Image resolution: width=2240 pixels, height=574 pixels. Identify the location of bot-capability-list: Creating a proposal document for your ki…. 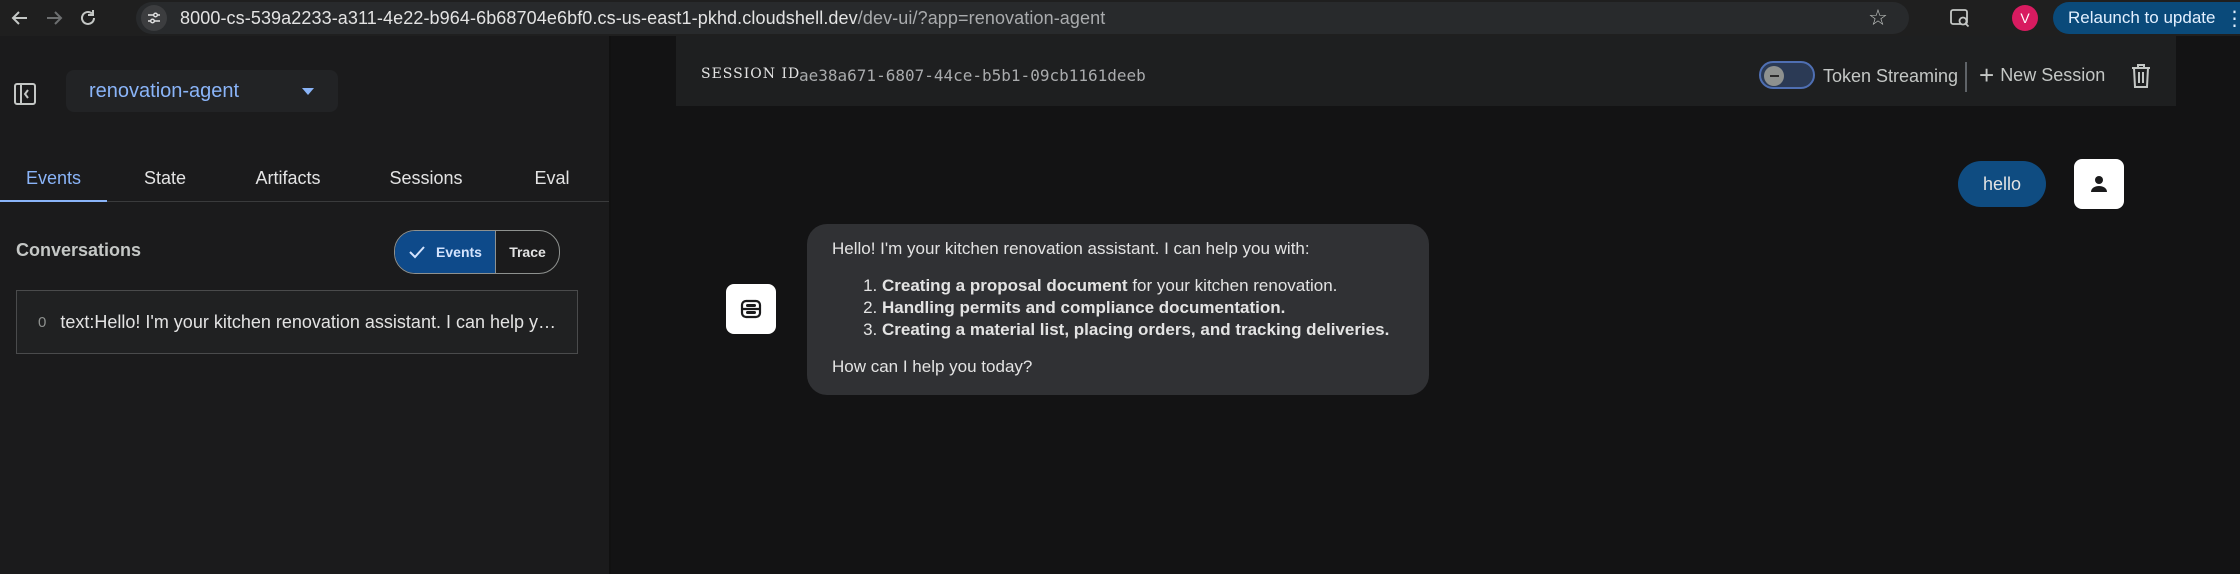
(1118, 308).